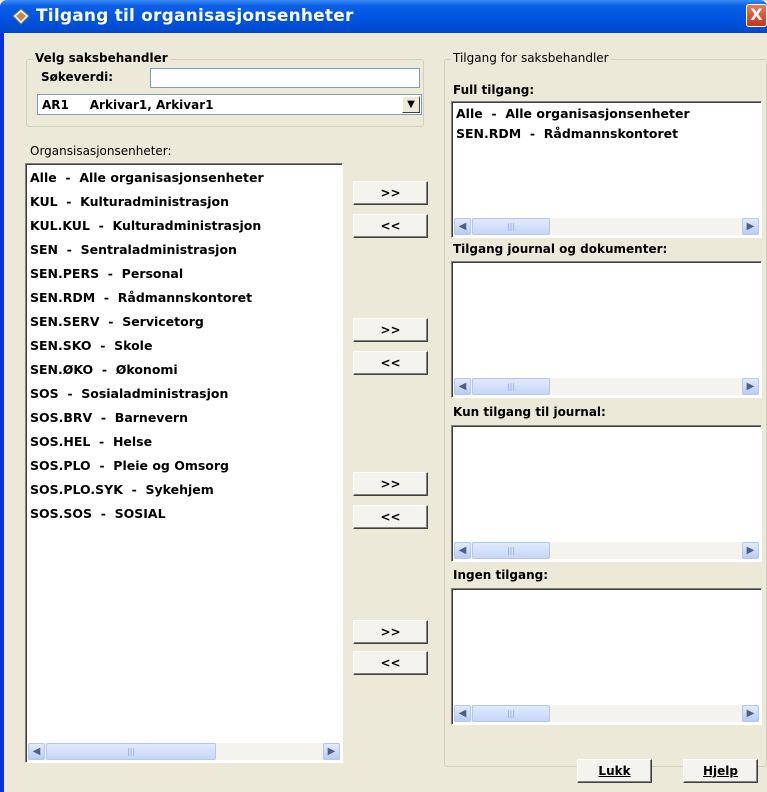 This screenshot has width=767, height=792. I want to click on list-item: SOS.BRV - Barnevern, so click(184, 418).